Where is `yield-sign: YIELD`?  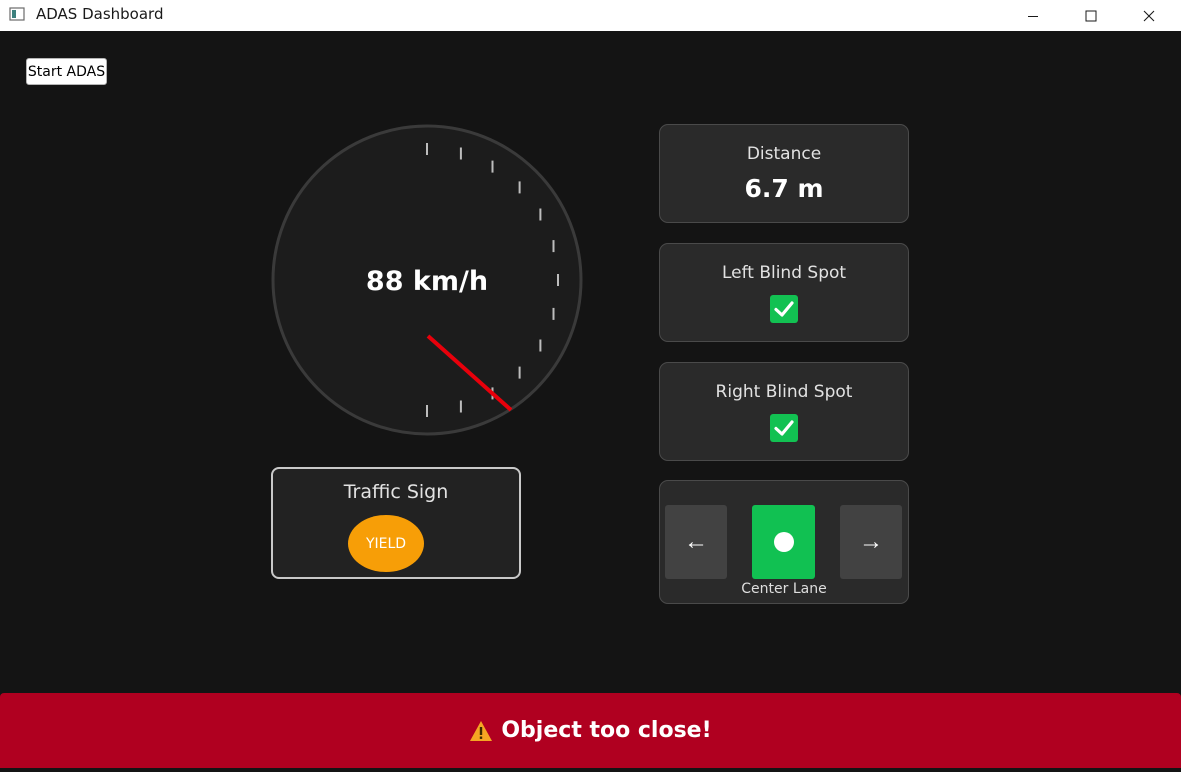
yield-sign: YIELD is located at coordinates (386, 543).